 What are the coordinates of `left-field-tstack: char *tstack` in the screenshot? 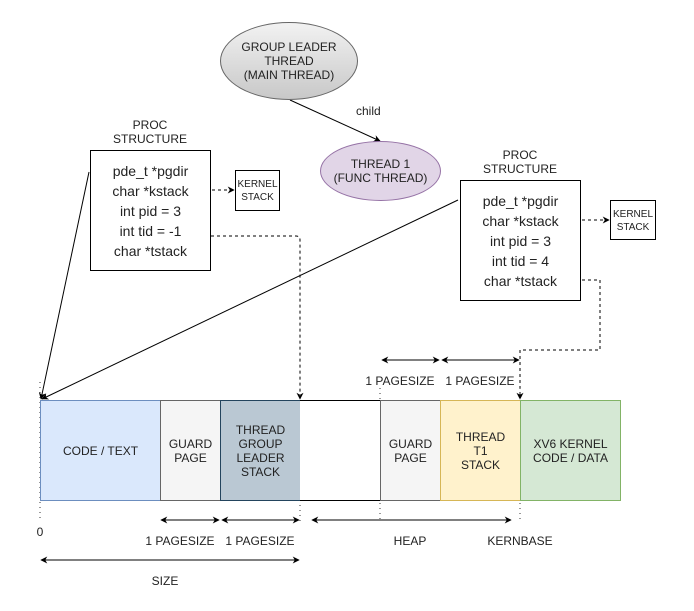 It's located at (150, 251).